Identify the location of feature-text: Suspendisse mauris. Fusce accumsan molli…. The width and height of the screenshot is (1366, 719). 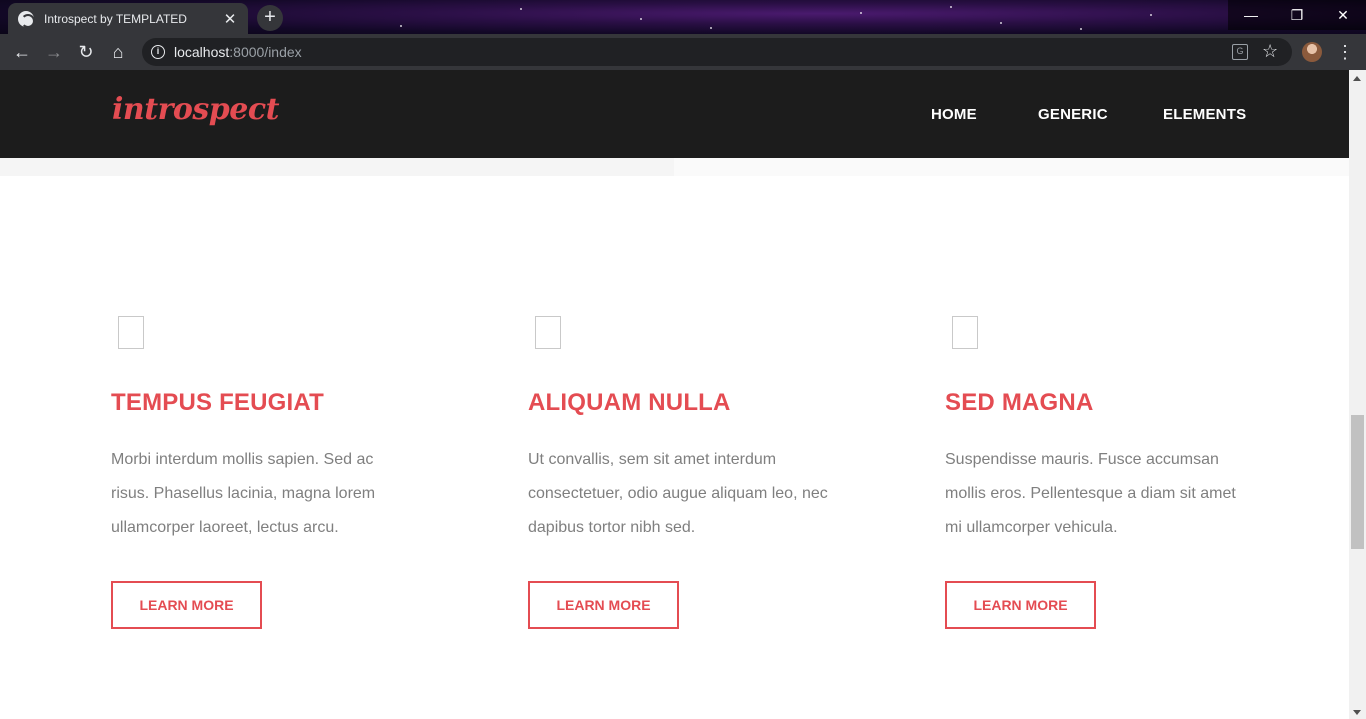
(1090, 493).